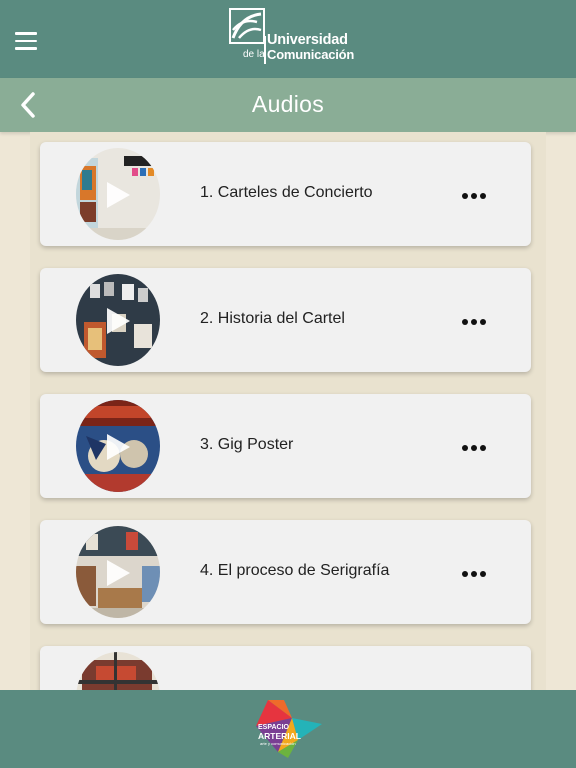 Image resolution: width=576 pixels, height=768 pixels. What do you see at coordinates (247, 26) in the screenshot?
I see `university-emblem-icon` at bounding box center [247, 26].